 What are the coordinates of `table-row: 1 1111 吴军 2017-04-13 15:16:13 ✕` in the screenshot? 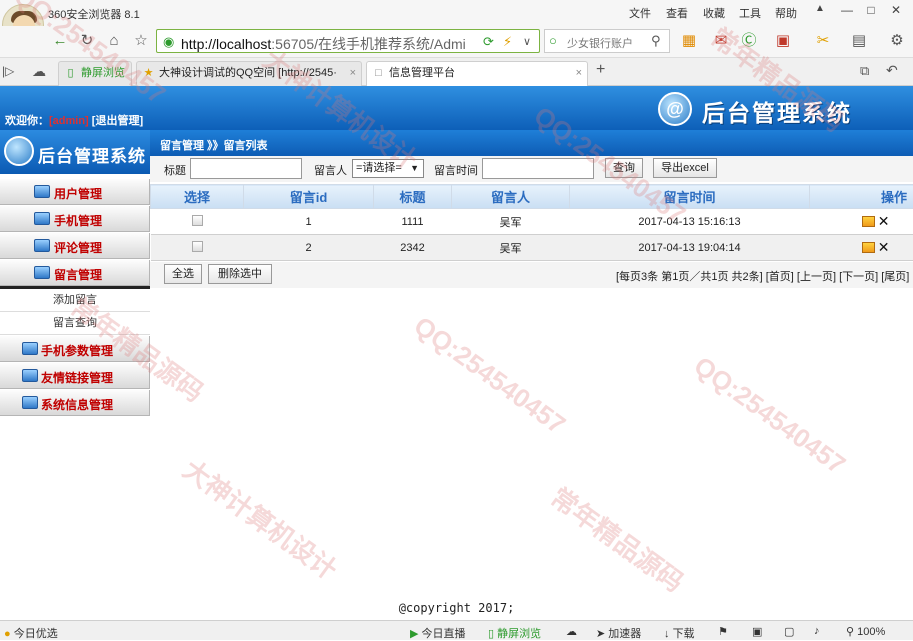 It's located at (532, 222).